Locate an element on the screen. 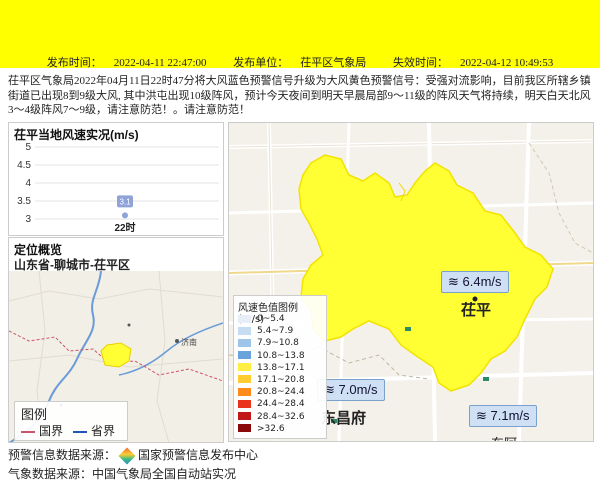 This screenshot has height=482, width=600. wind-legend-row: 28.4~32.6 is located at coordinates (271, 417).